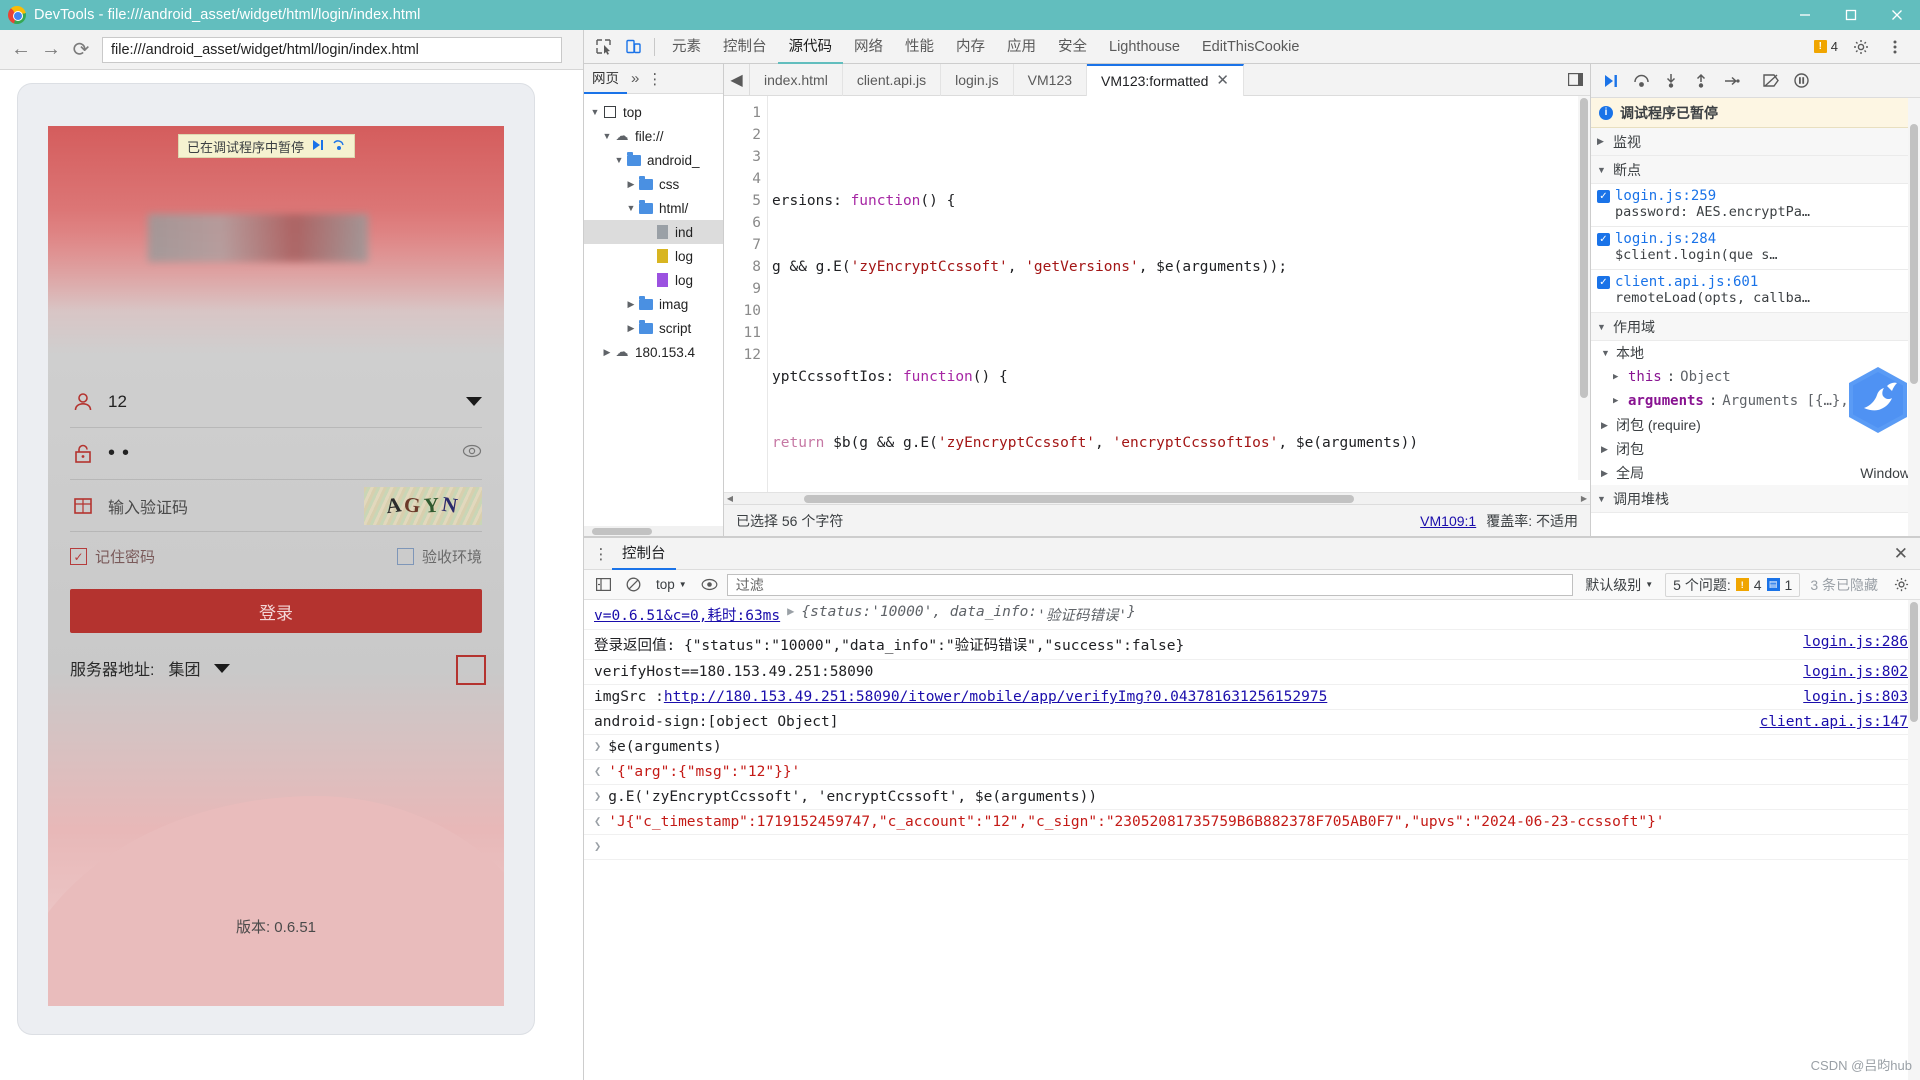 The height and width of the screenshot is (1080, 1920). Describe the element at coordinates (1771, 81) in the screenshot. I see `deactivate-breakpoints-icon` at that location.